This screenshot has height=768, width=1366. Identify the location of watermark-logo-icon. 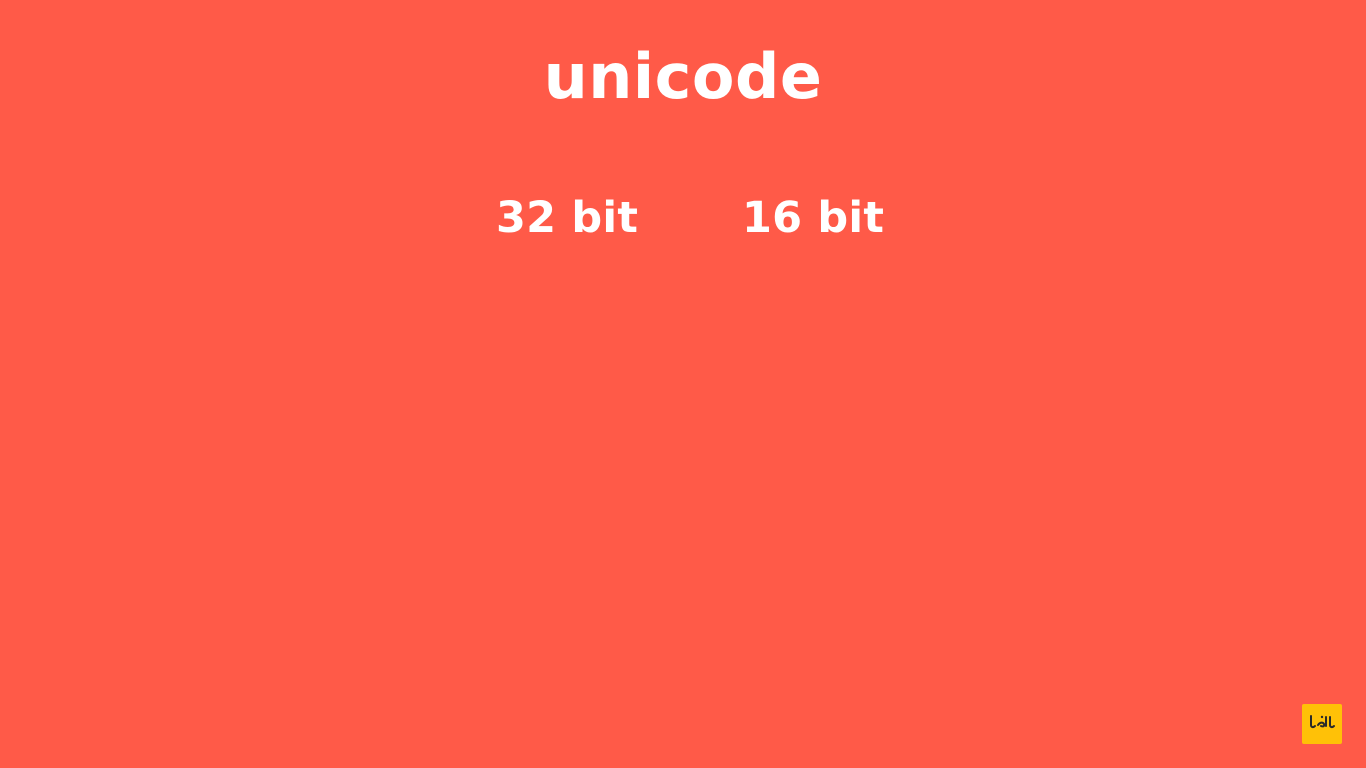
(1322, 724).